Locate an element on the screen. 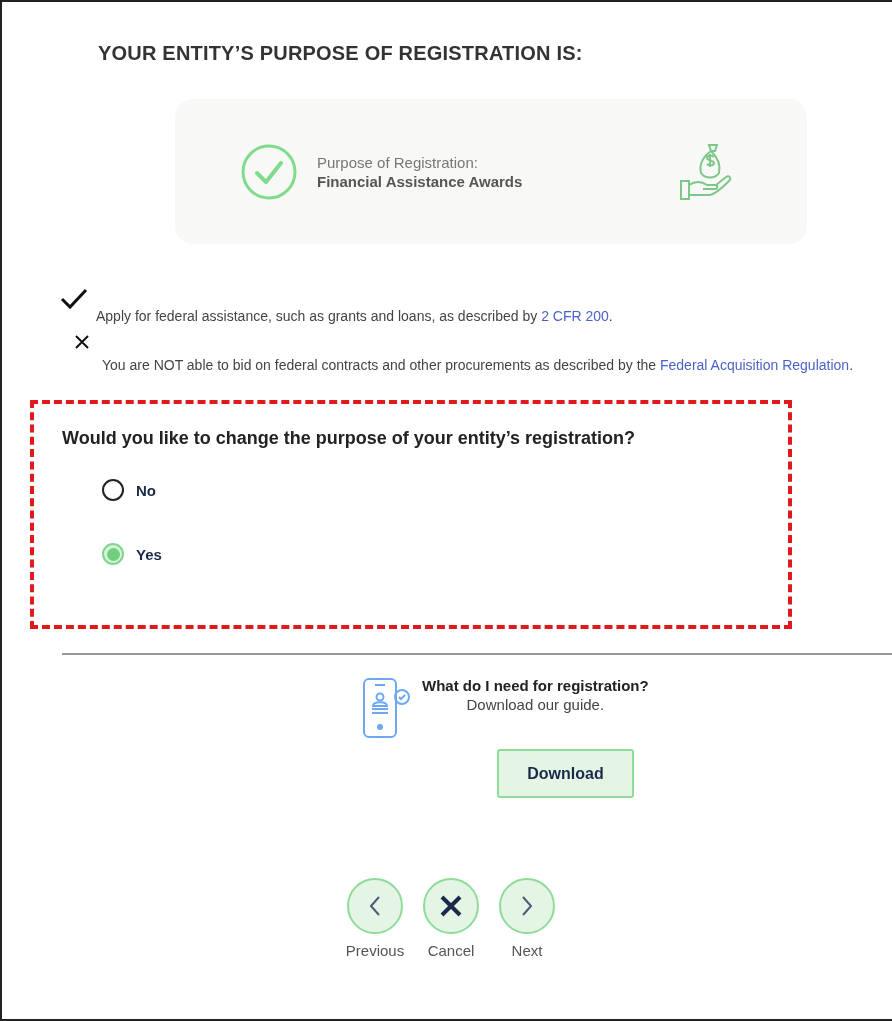 The image size is (892, 1021). radio-option: Yes is located at coordinates (431, 554).